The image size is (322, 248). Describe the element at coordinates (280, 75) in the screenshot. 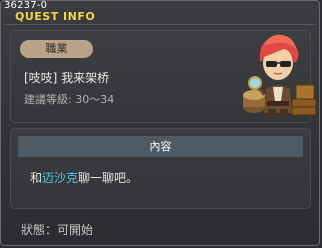

I see `npc-portrait-icon` at that location.